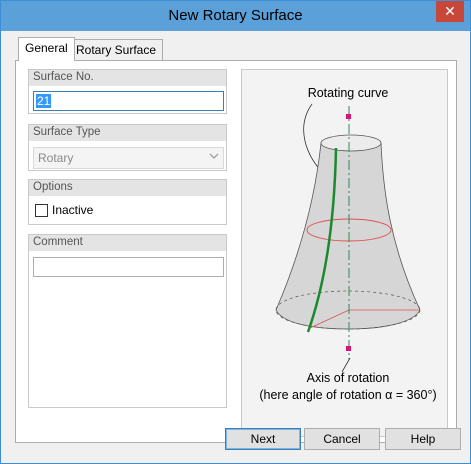 The image size is (471, 464). What do you see at coordinates (348, 236) in the screenshot?
I see `rotary-surface-body` at bounding box center [348, 236].